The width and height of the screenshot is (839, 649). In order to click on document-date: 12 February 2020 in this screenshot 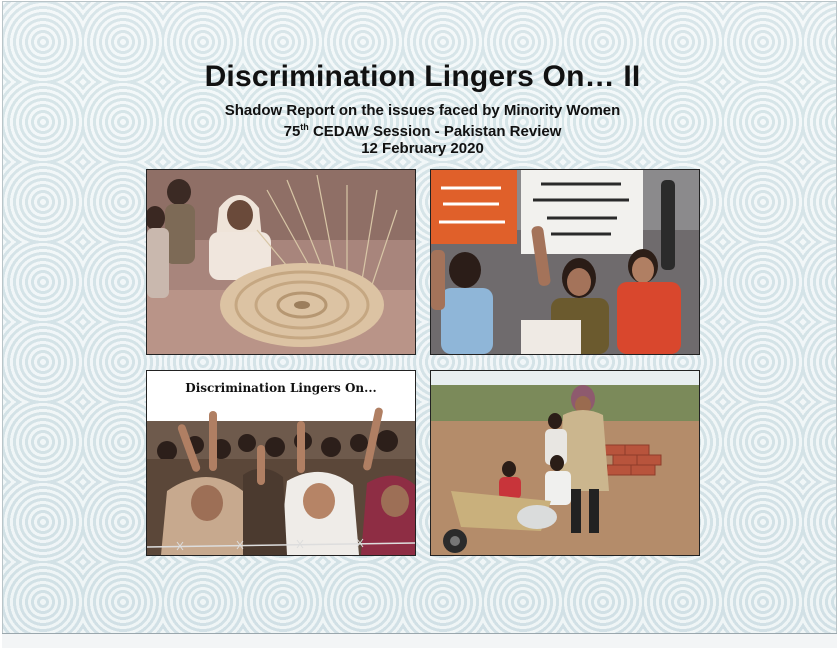, I will do `click(422, 148)`.